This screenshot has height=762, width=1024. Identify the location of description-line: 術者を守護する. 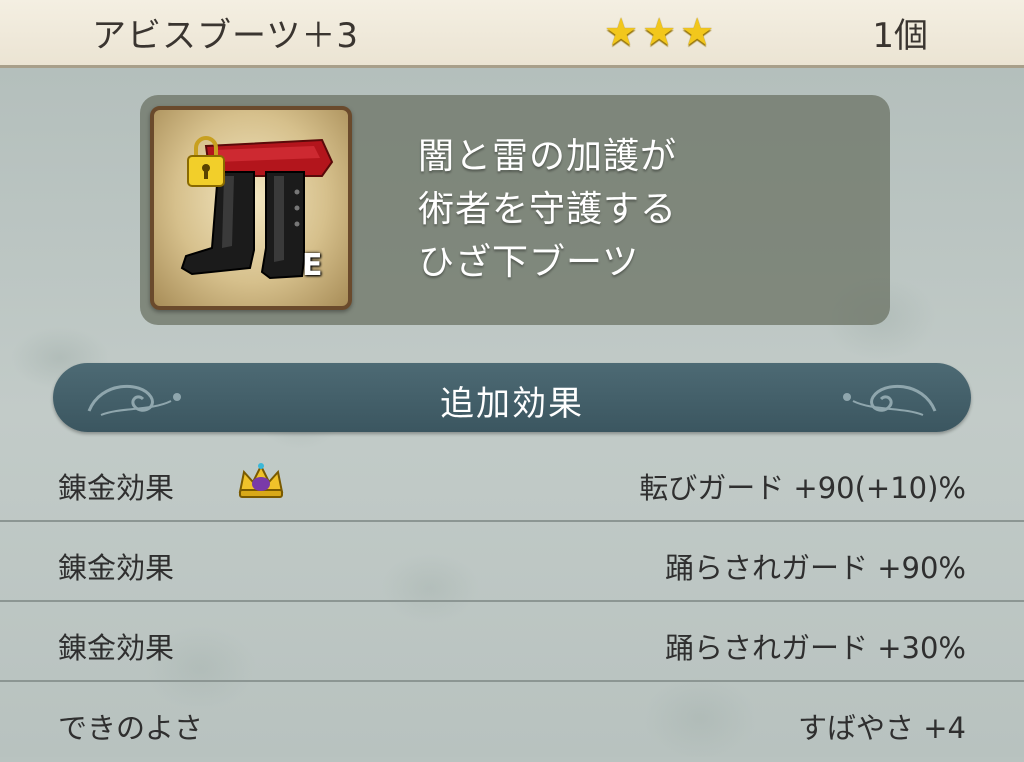
(548, 209).